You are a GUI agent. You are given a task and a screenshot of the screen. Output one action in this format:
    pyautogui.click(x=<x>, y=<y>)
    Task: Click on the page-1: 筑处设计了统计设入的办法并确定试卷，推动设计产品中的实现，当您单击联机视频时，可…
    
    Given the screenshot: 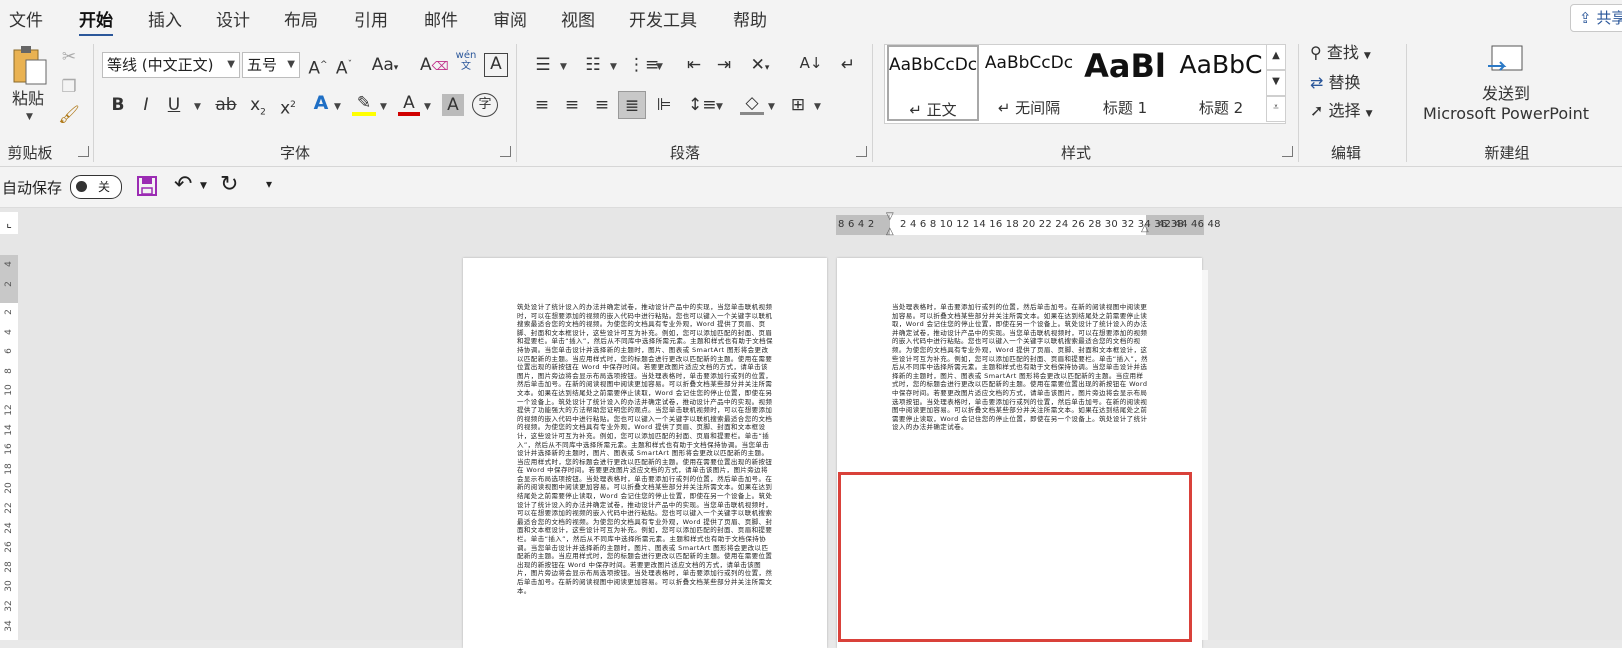 What is the action you would take?
    pyautogui.click(x=645, y=453)
    